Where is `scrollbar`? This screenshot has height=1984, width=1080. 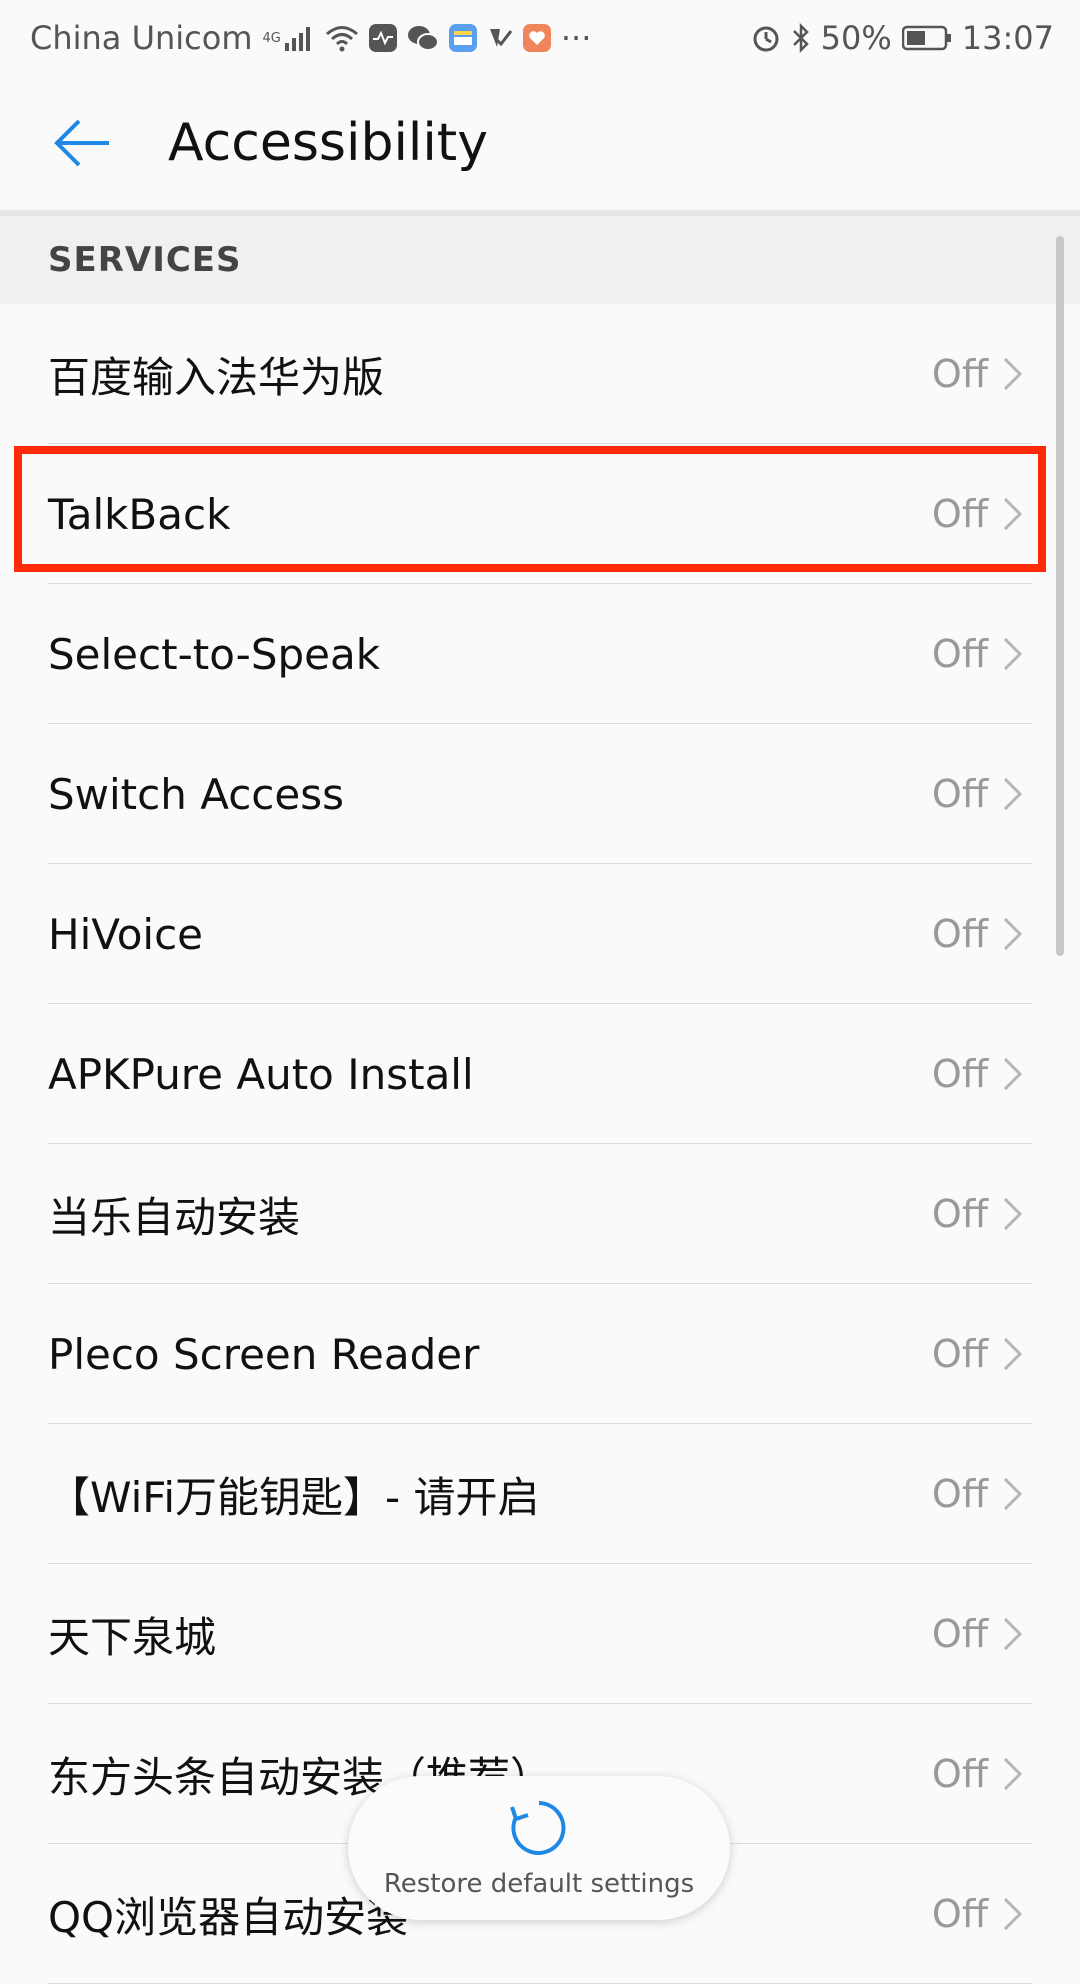 scrollbar is located at coordinates (1060, 596).